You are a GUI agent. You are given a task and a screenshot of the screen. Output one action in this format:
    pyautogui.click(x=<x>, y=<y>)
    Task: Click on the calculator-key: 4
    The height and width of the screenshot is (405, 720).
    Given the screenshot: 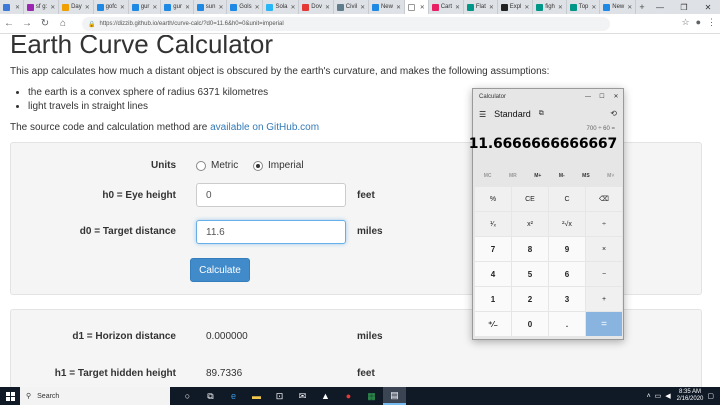 What is the action you would take?
    pyautogui.click(x=493, y=274)
    